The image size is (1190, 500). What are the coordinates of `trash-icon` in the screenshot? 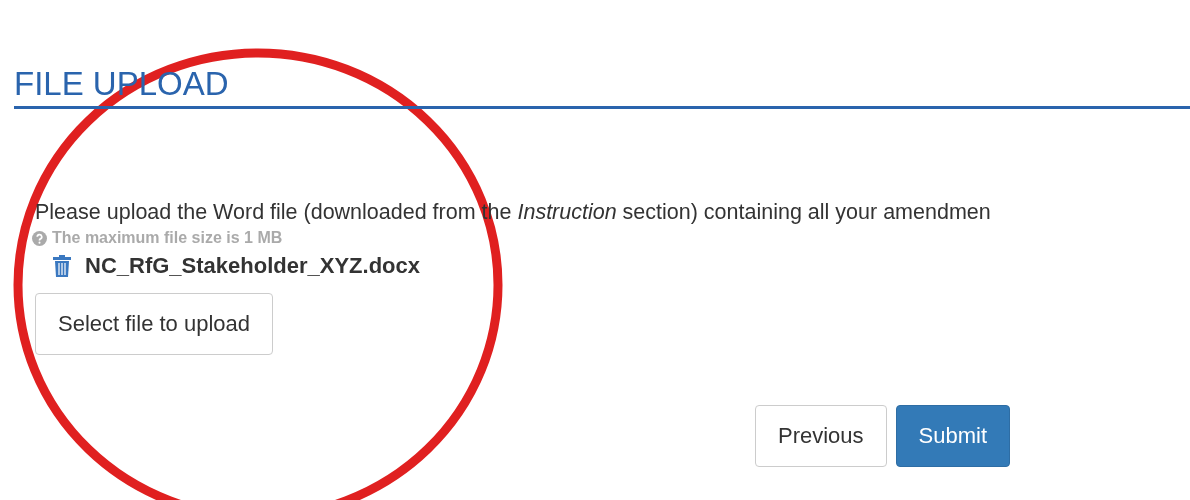 It's located at (62, 266).